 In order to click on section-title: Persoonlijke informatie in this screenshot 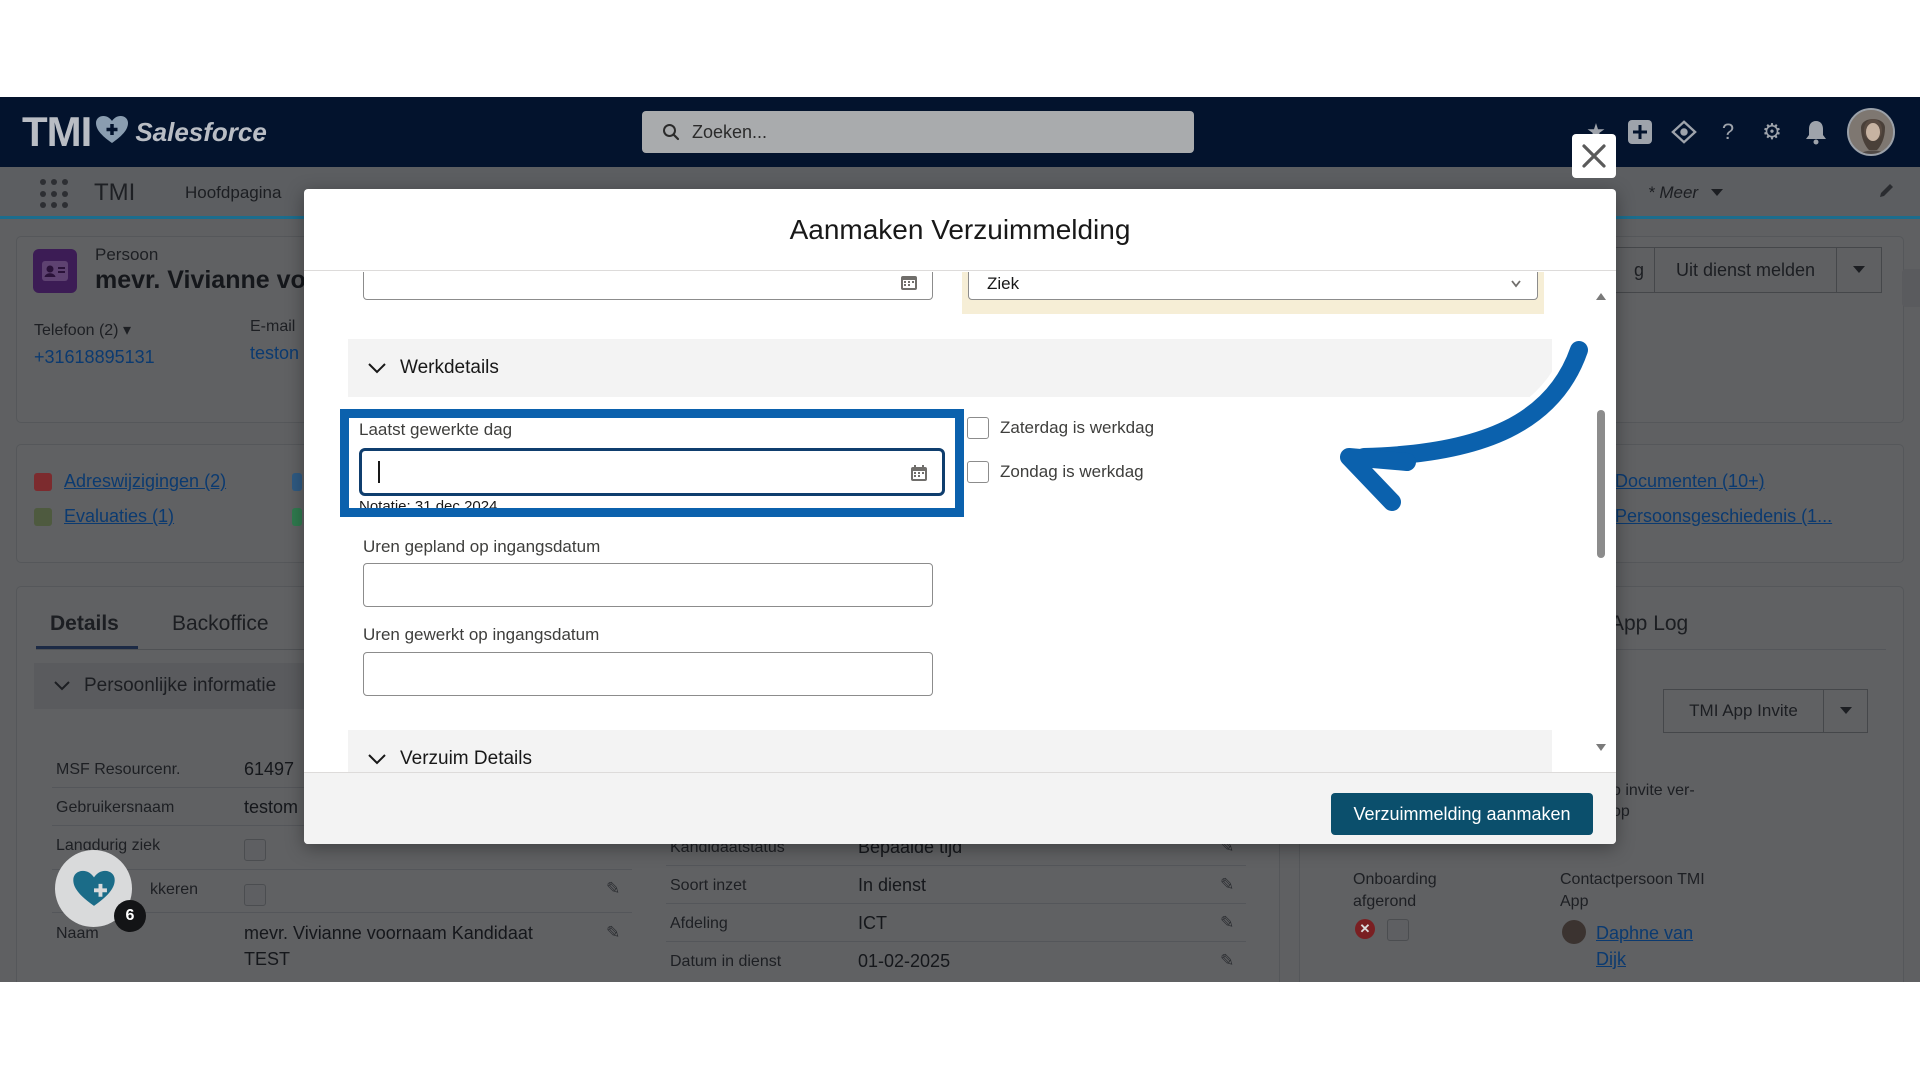, I will do `click(180, 685)`.